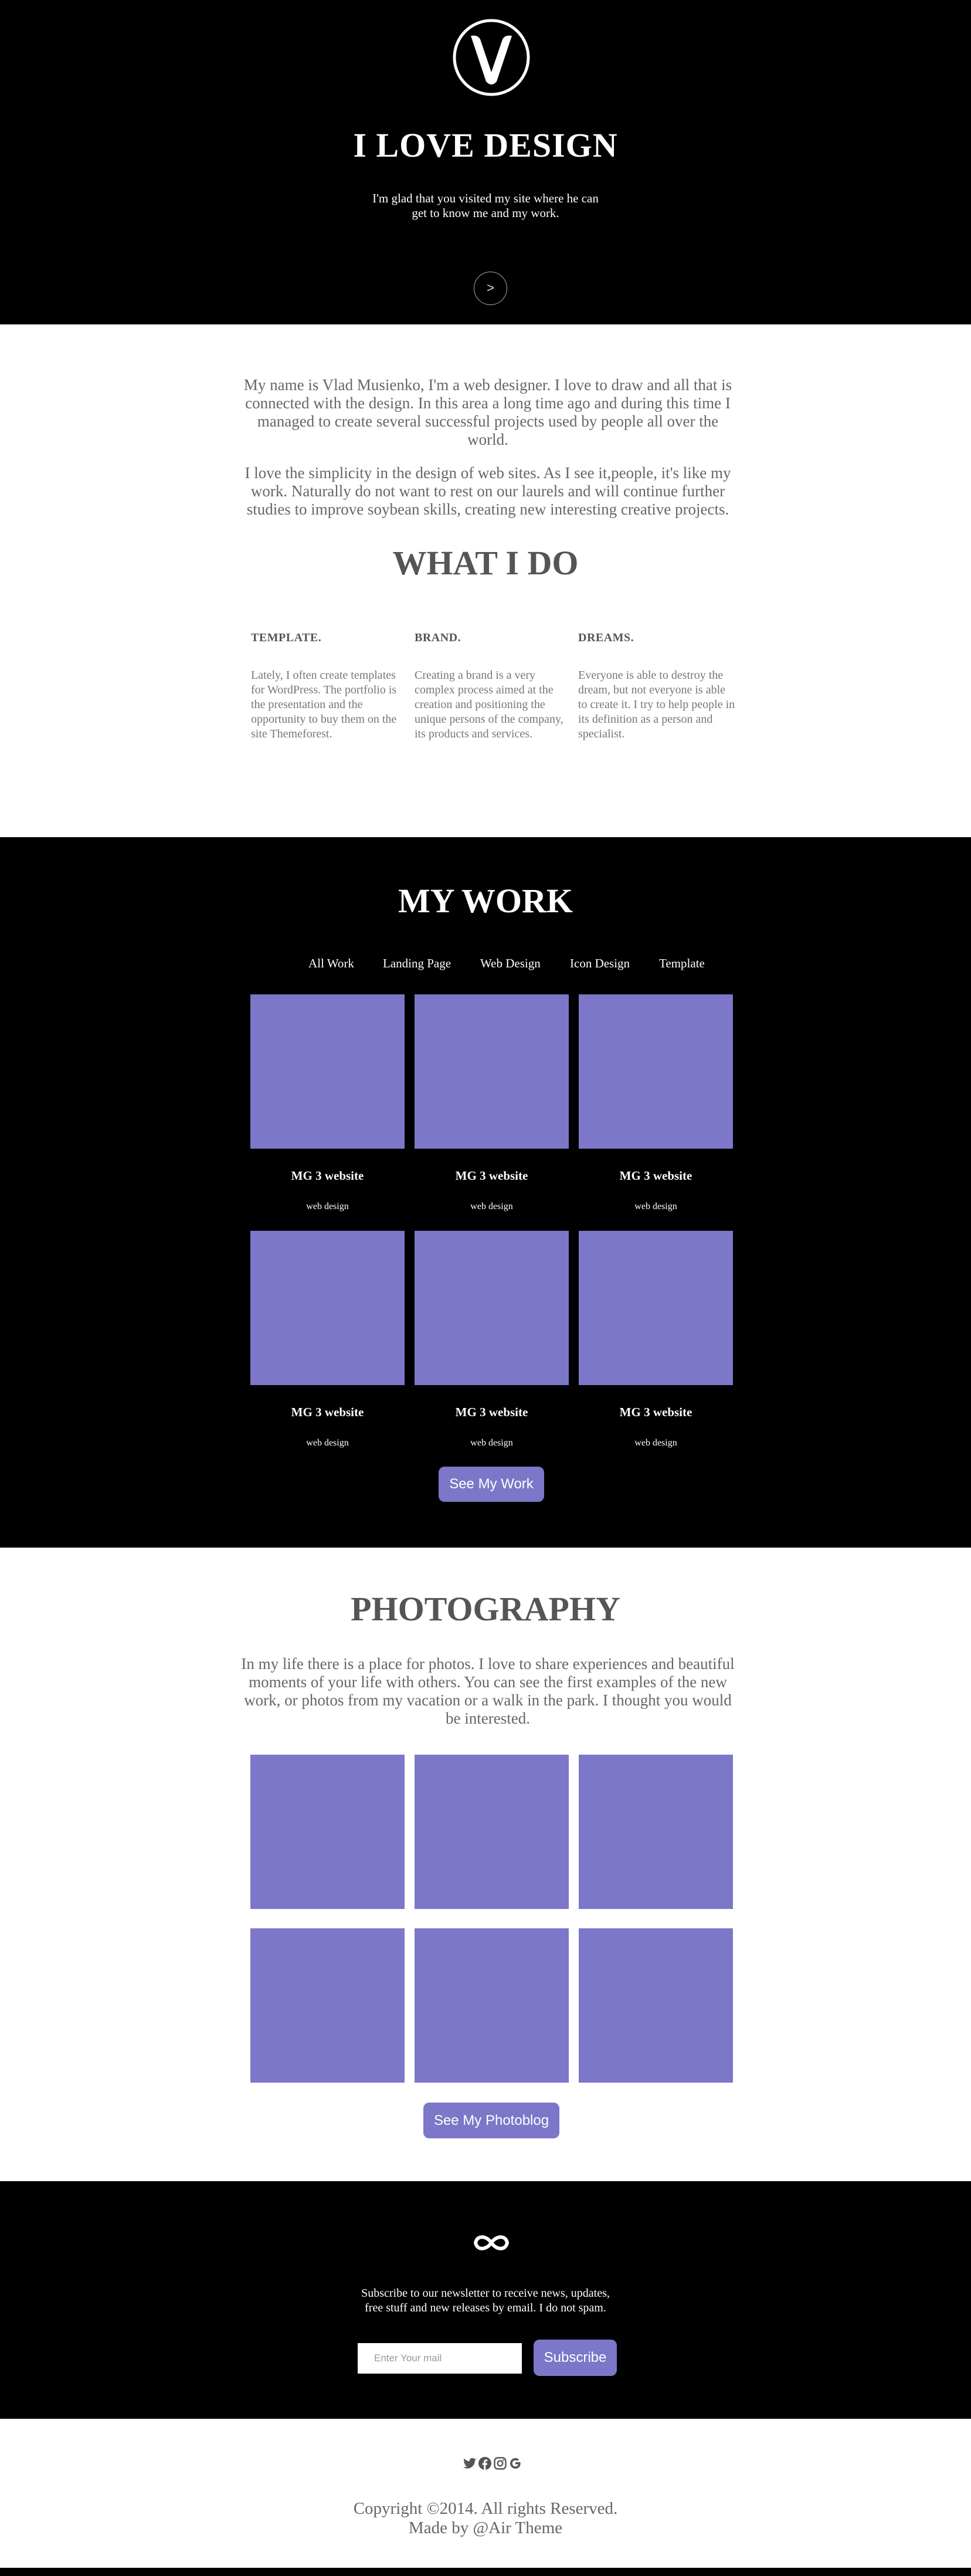  What do you see at coordinates (486, 563) in the screenshot?
I see `what-i-do-title: WHAT I DO` at bounding box center [486, 563].